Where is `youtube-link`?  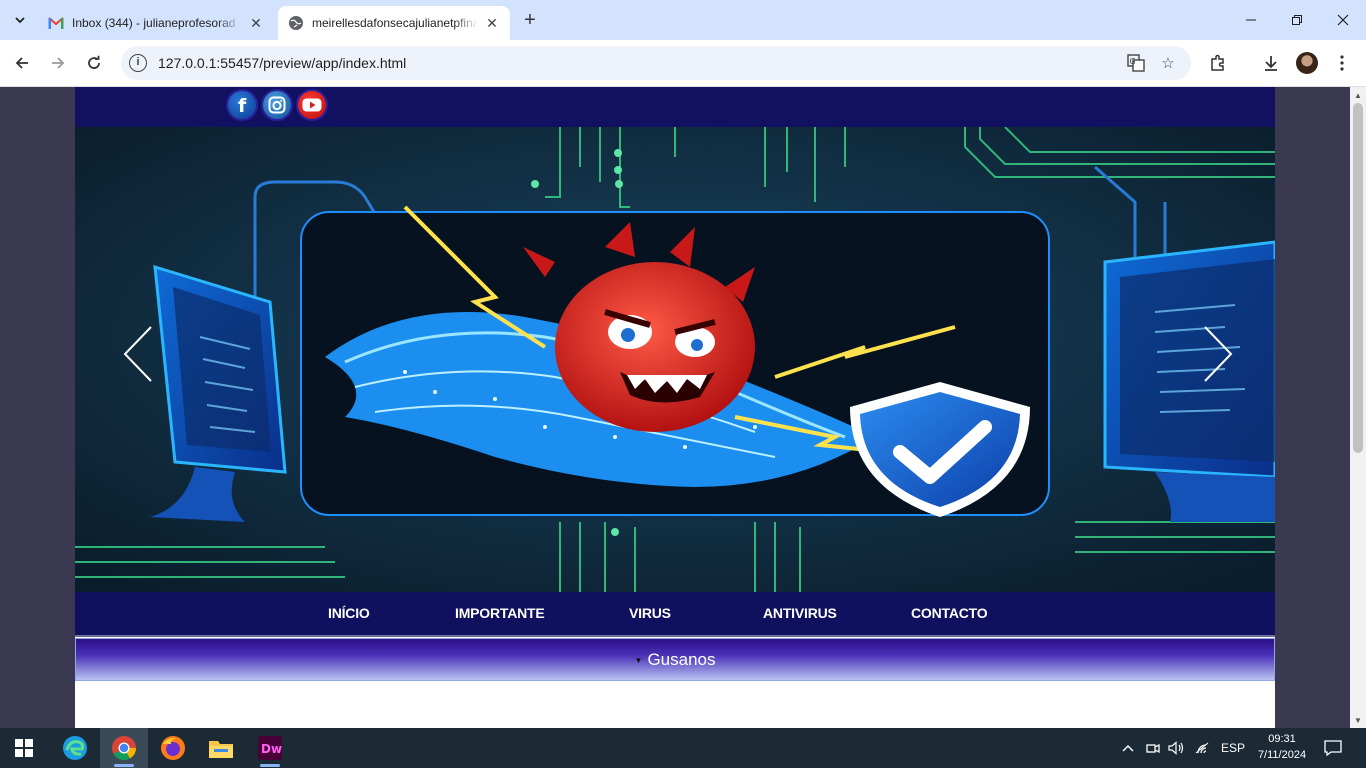
youtube-link is located at coordinates (312, 105).